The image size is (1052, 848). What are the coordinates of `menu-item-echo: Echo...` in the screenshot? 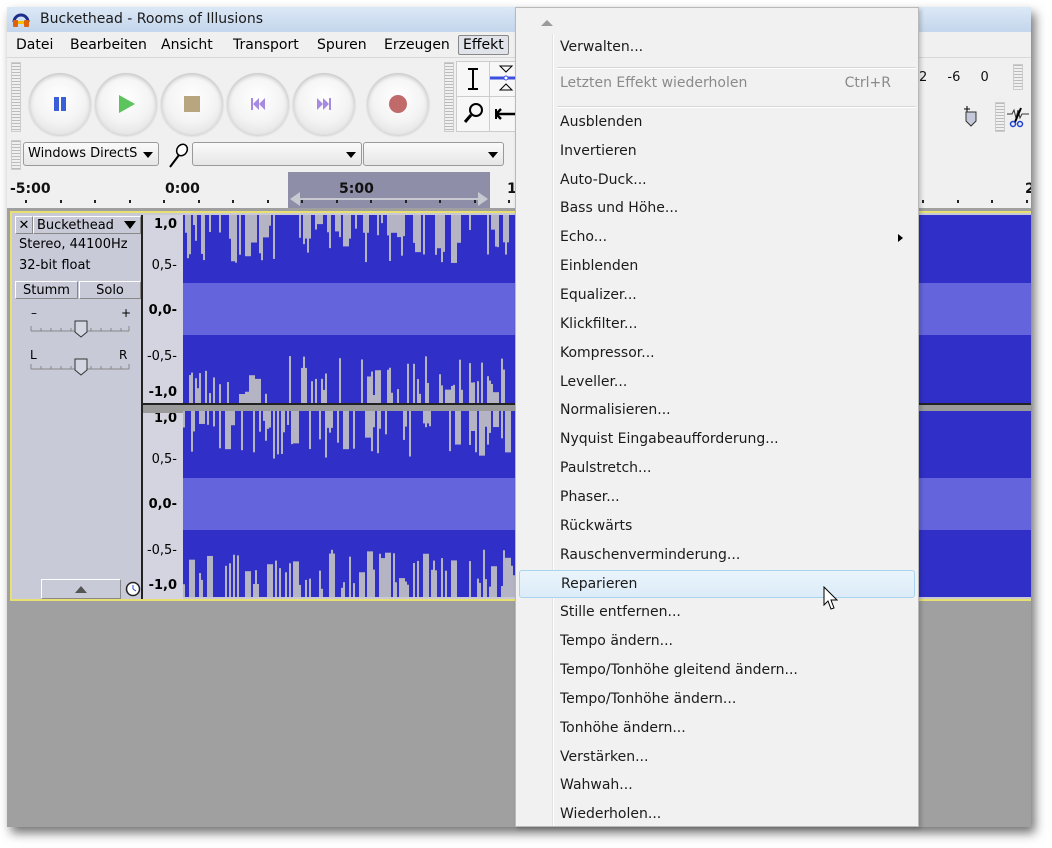 It's located at (717, 238).